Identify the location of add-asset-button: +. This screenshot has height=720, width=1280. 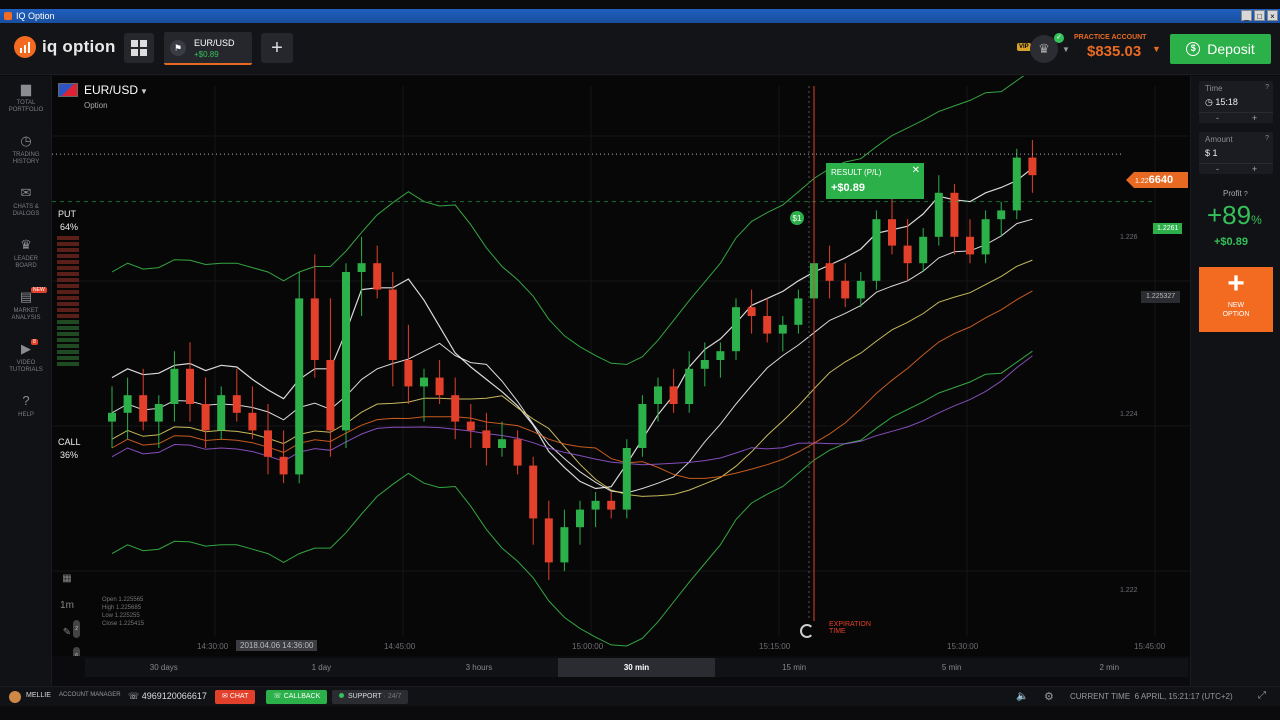
(277, 48).